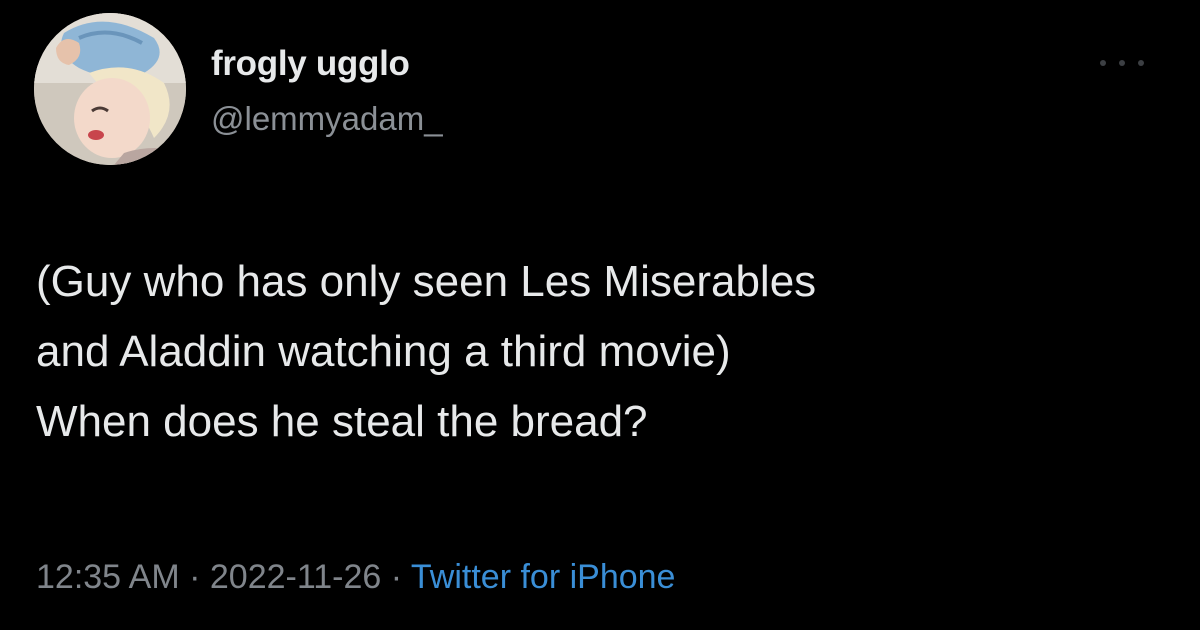 The image size is (1200, 630). Describe the element at coordinates (327, 119) in the screenshot. I see `user-handle: @lemmyadam_` at that location.